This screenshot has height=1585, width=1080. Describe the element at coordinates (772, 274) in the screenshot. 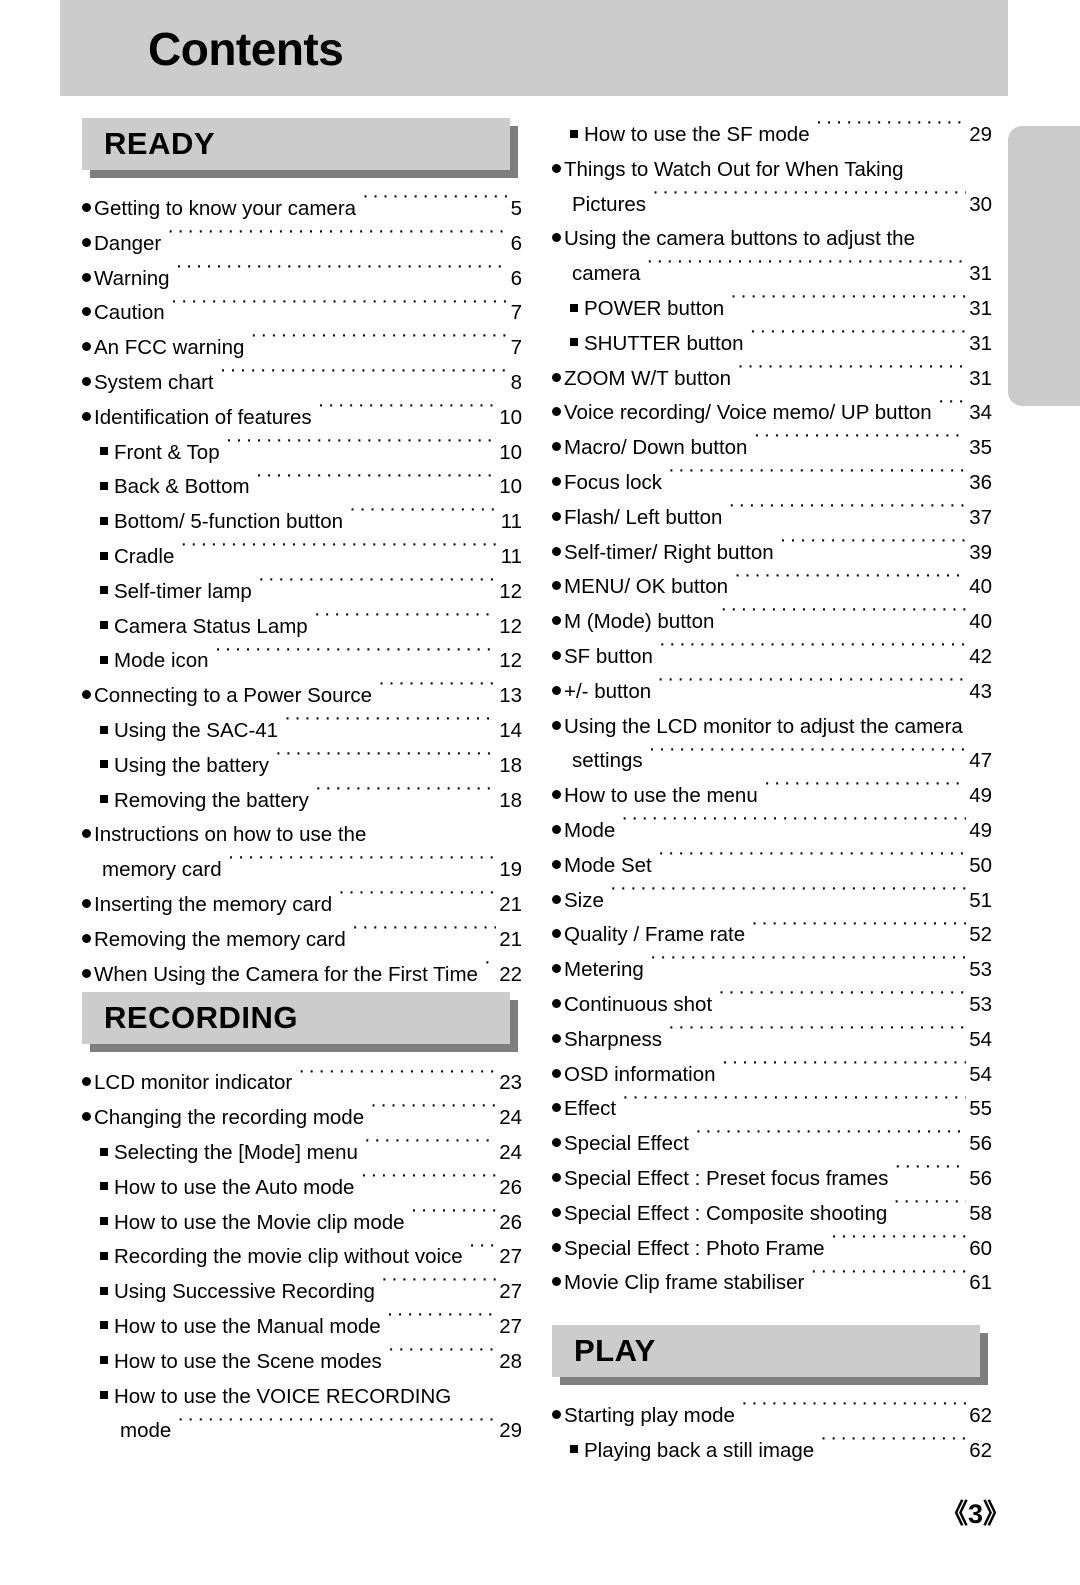

I see `toc-entry: camera 31` at that location.